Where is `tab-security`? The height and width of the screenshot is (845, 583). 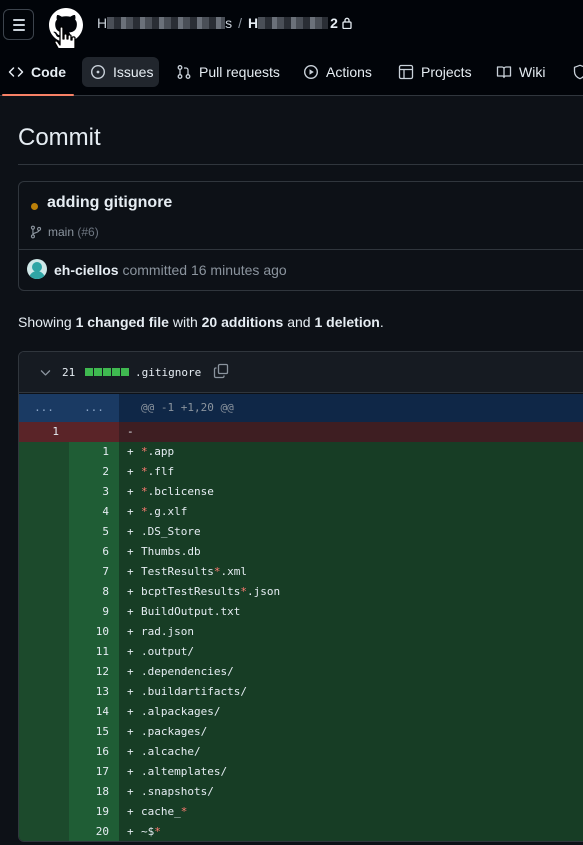
tab-security is located at coordinates (577, 72).